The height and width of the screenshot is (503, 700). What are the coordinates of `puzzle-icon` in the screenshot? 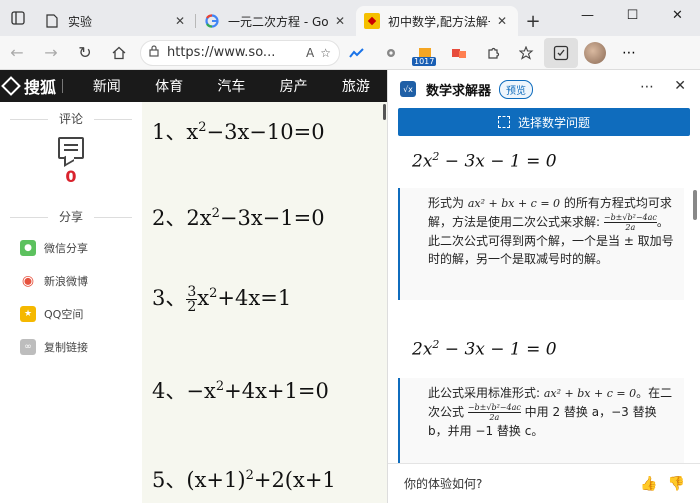 It's located at (494, 53).